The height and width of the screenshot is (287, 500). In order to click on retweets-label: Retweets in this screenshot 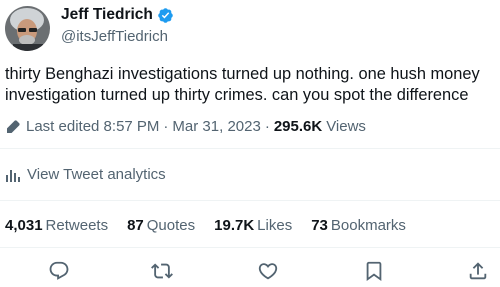, I will do `click(77, 225)`.